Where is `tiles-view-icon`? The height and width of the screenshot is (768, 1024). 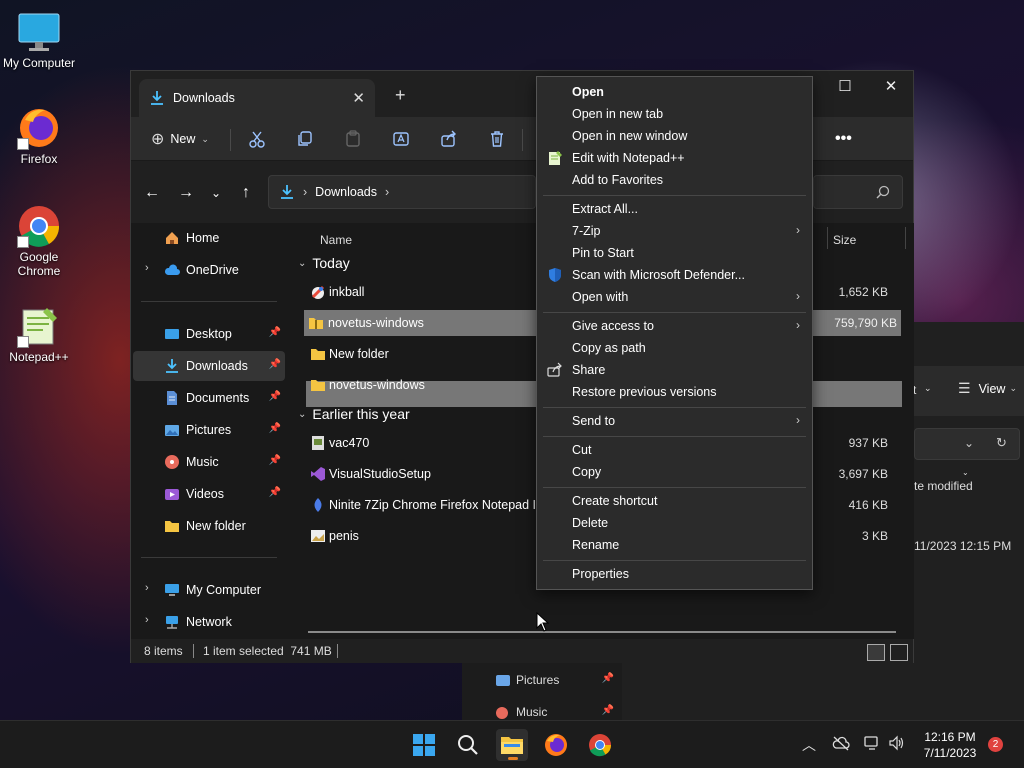 tiles-view-icon is located at coordinates (899, 652).